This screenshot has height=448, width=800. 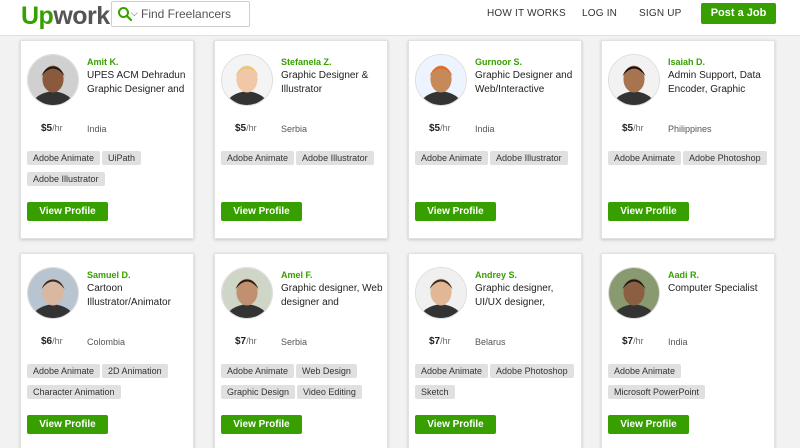 I want to click on skill-tag: Graphic Design, so click(x=258, y=392).